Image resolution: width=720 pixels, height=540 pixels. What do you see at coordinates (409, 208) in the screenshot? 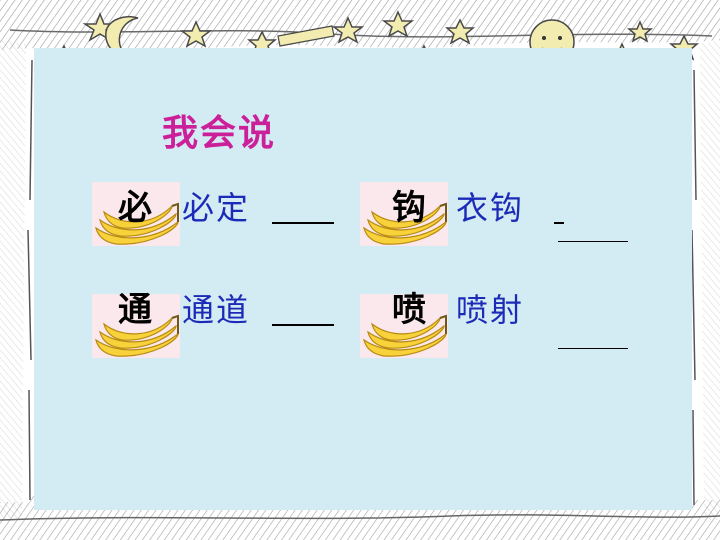
I see `character-2: 钩` at bounding box center [409, 208].